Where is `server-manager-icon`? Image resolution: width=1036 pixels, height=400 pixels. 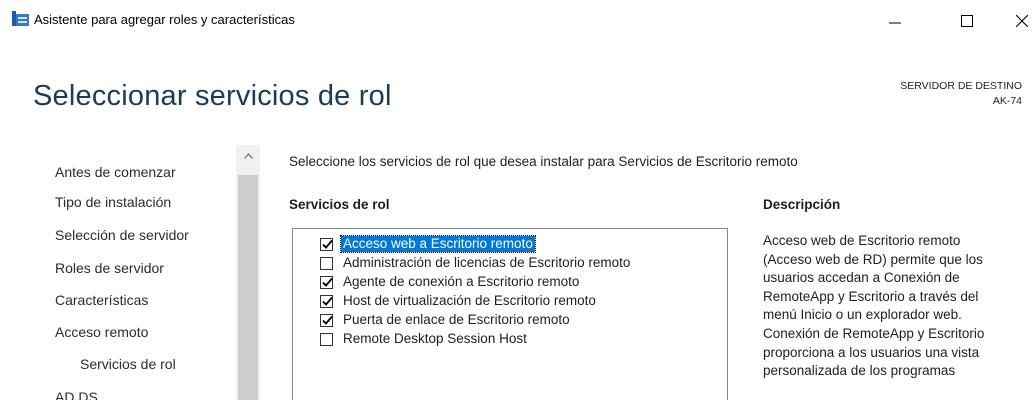 server-manager-icon is located at coordinates (20, 18).